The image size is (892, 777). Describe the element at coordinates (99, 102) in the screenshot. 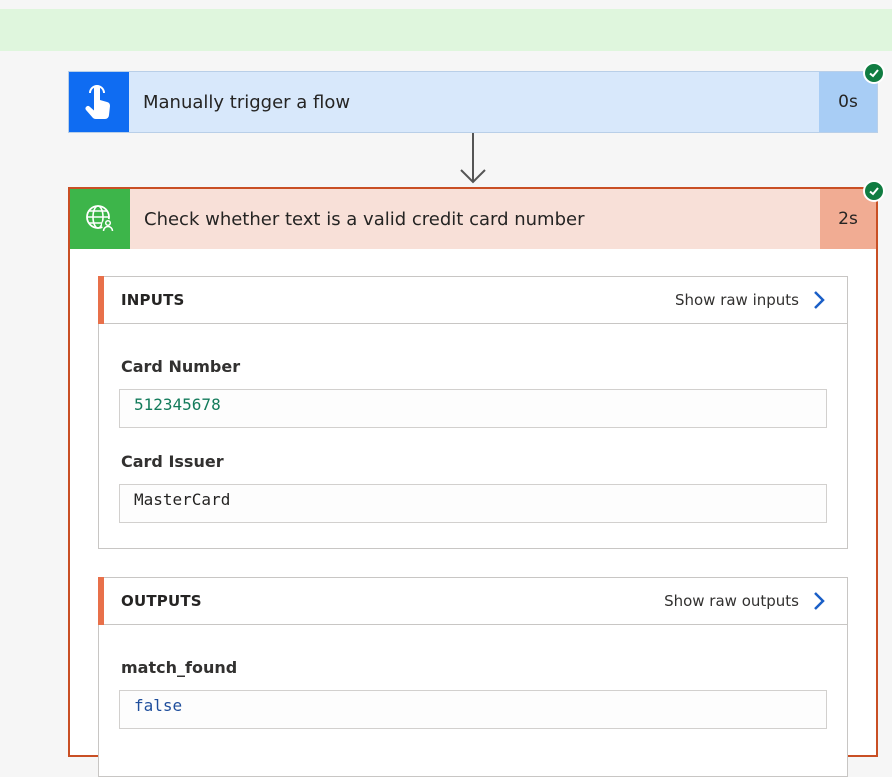

I see `touch-hand-icon` at that location.